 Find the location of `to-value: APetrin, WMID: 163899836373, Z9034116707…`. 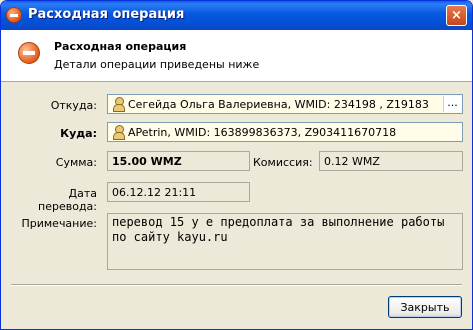

to-value: APetrin, WMID: 163899836373, Z9034116707… is located at coordinates (262, 132).